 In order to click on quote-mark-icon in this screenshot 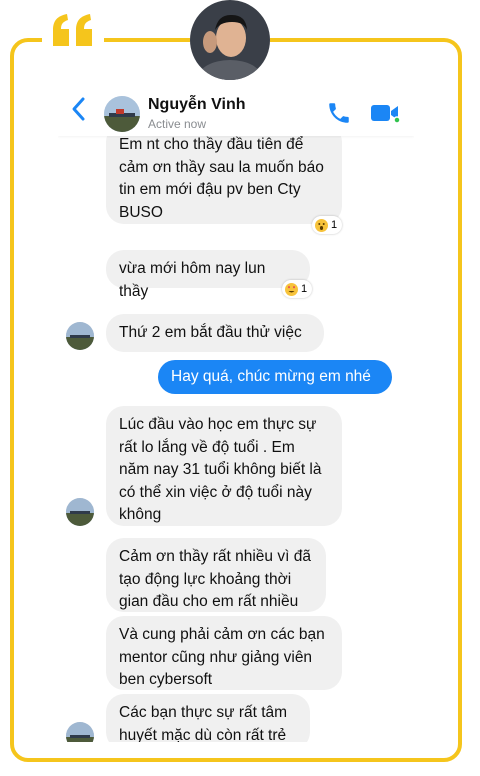, I will do `click(73, 30)`.